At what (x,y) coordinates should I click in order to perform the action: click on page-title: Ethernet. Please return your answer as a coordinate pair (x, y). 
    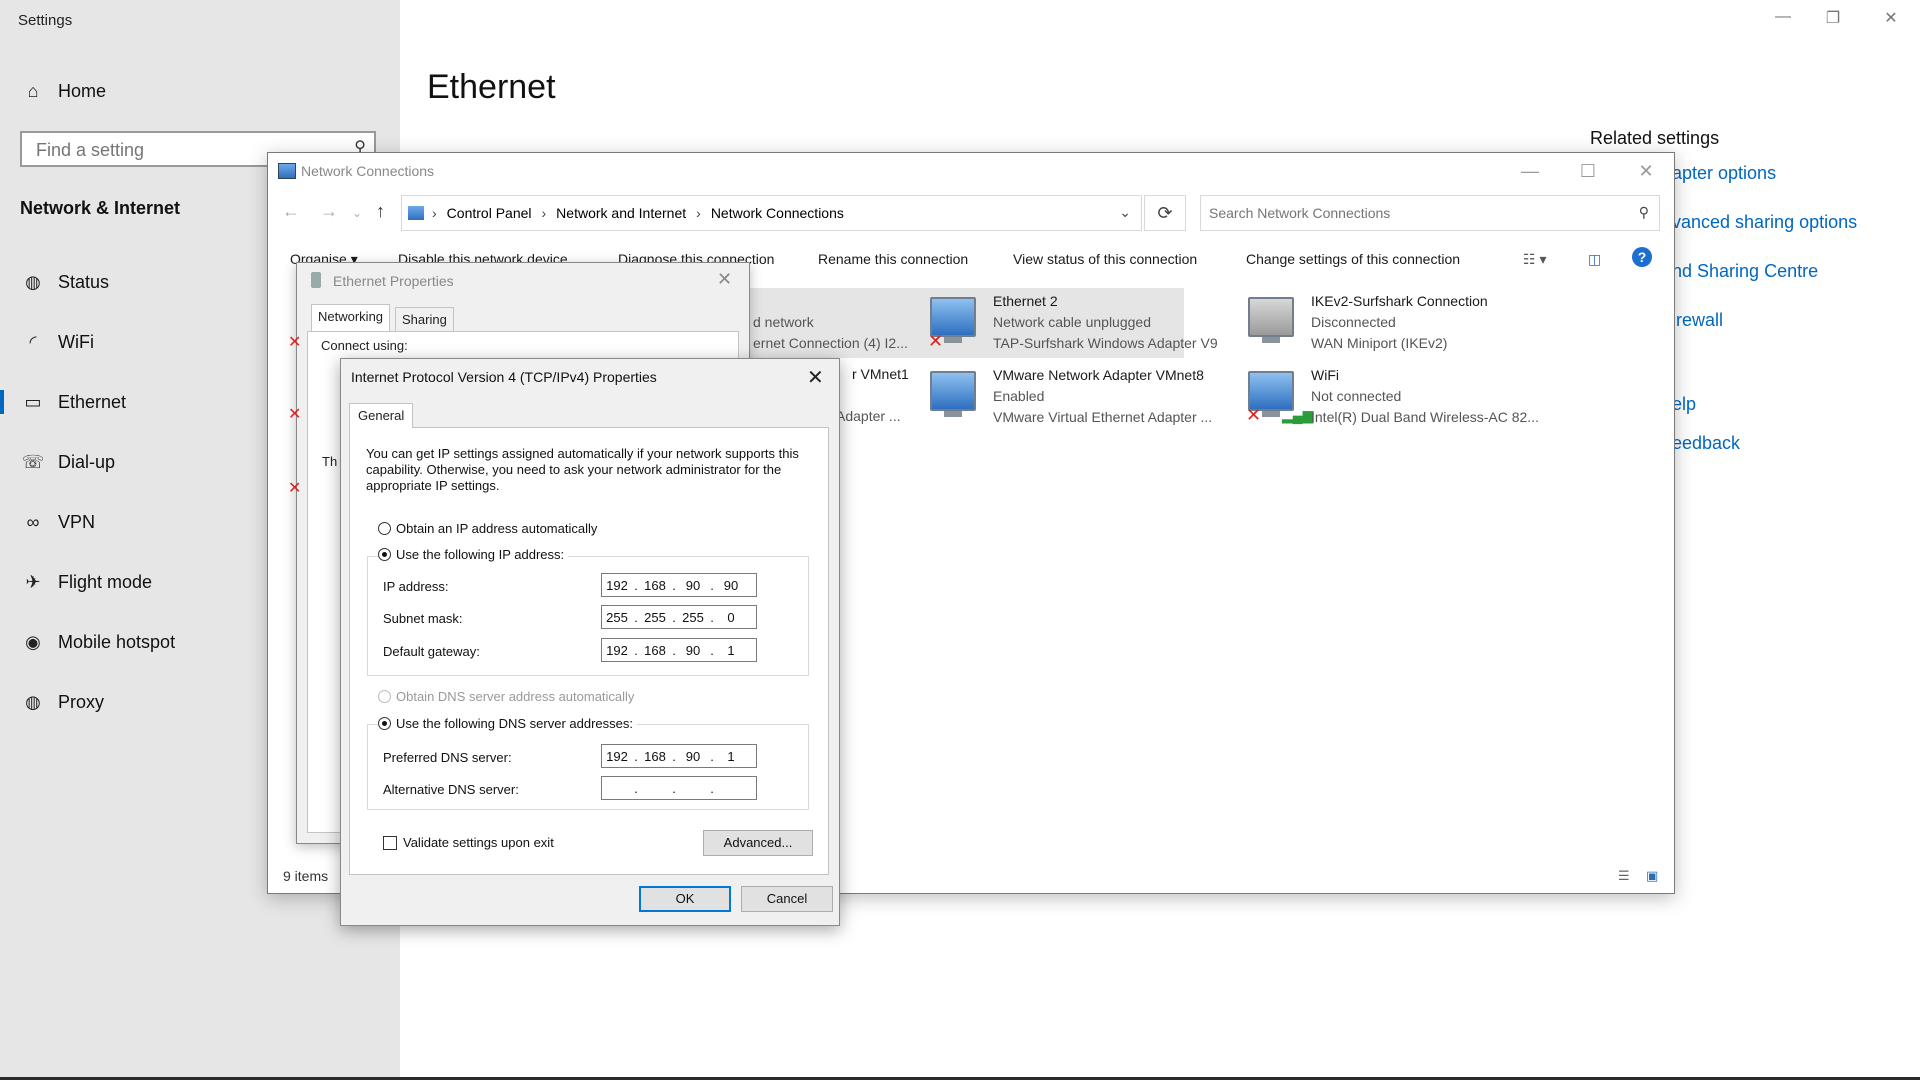
    Looking at the image, I should click on (491, 87).